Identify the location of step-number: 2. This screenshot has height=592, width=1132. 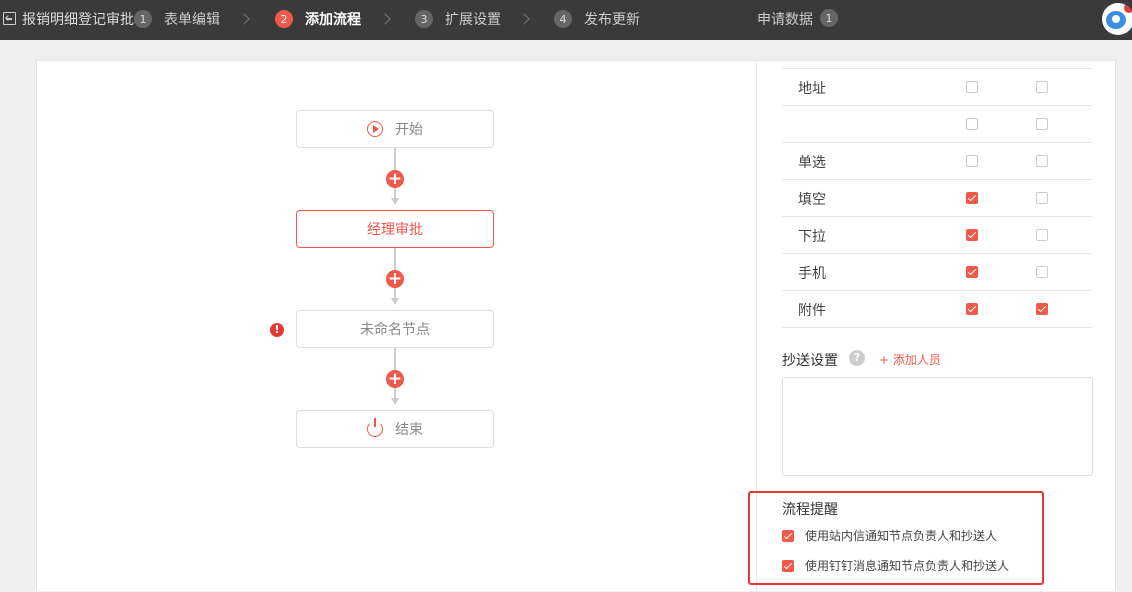
(284, 19).